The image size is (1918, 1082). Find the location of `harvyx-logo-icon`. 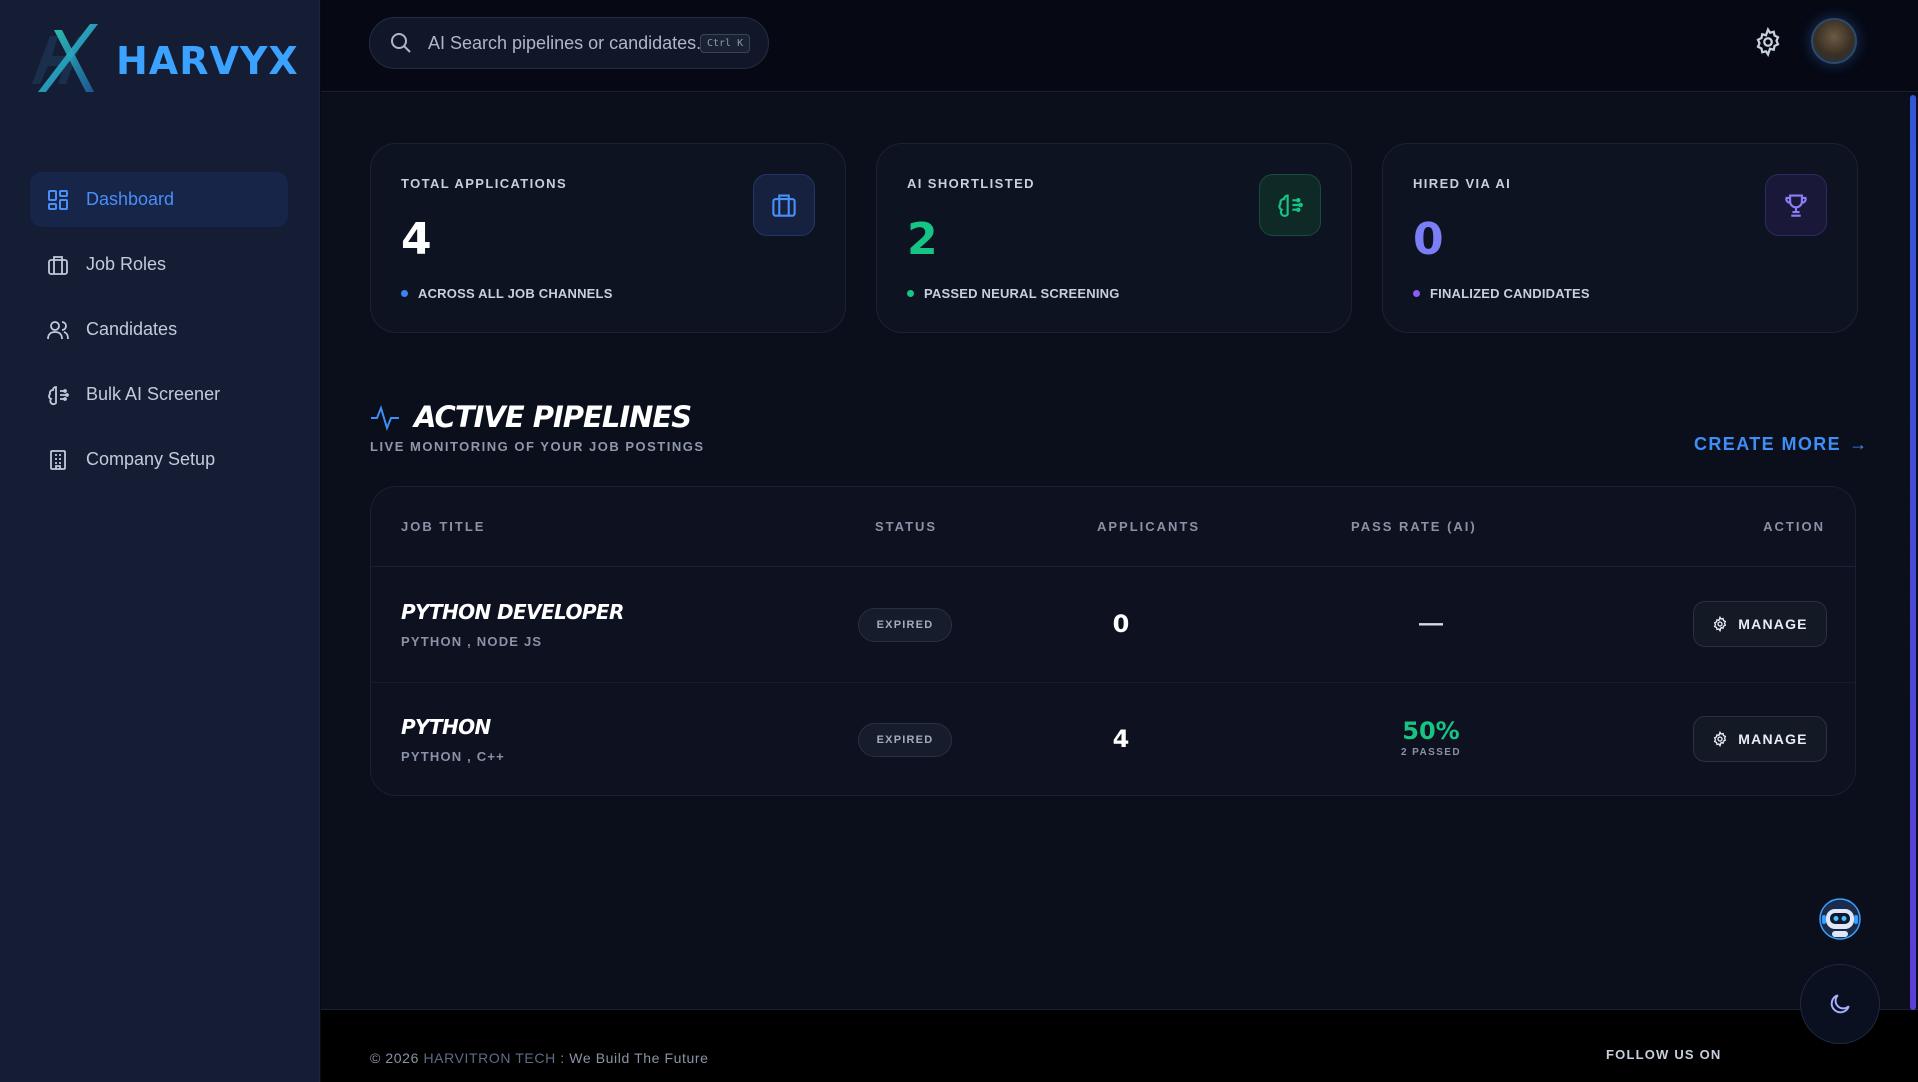

harvyx-logo-icon is located at coordinates (65, 58).